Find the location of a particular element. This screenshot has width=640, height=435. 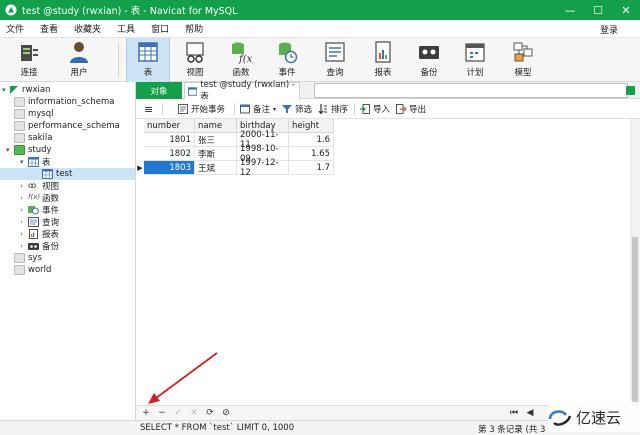

export-label: 导出 is located at coordinates (418, 110).